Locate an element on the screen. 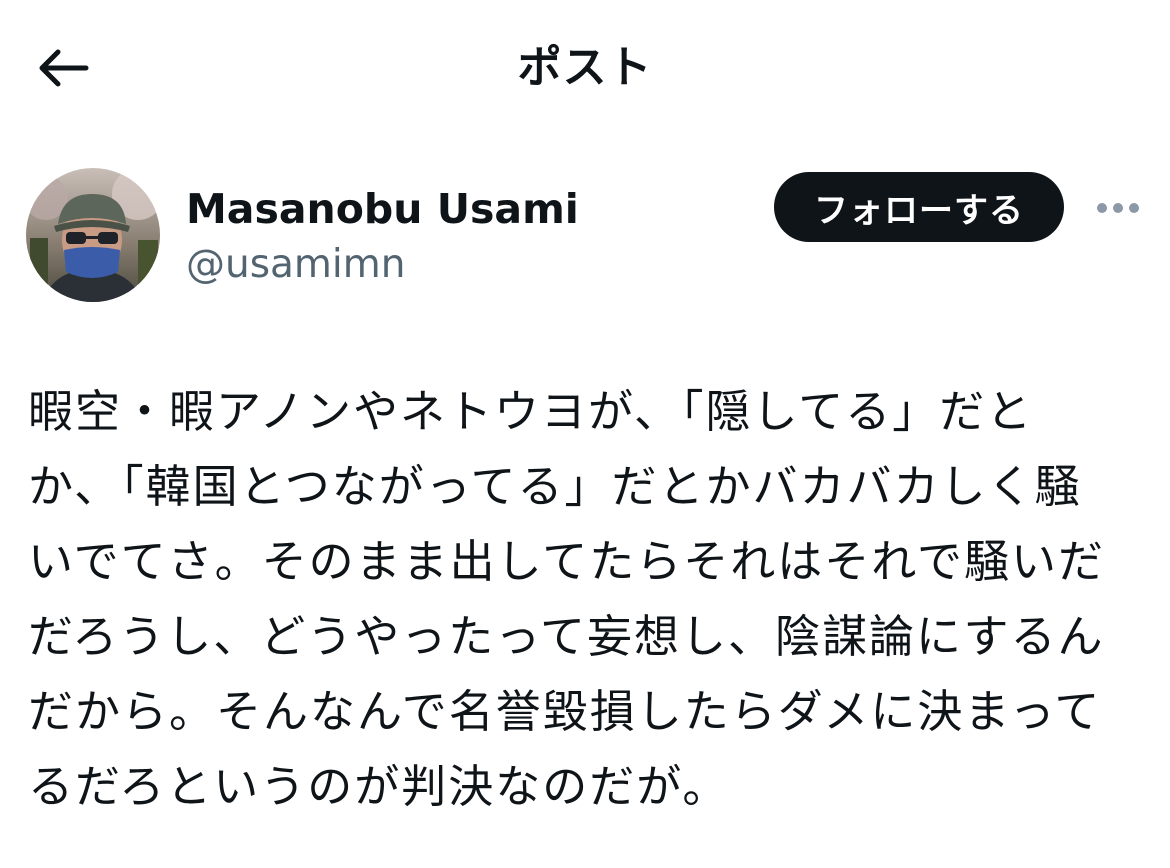  follow-button: フォローする is located at coordinates (919, 207).